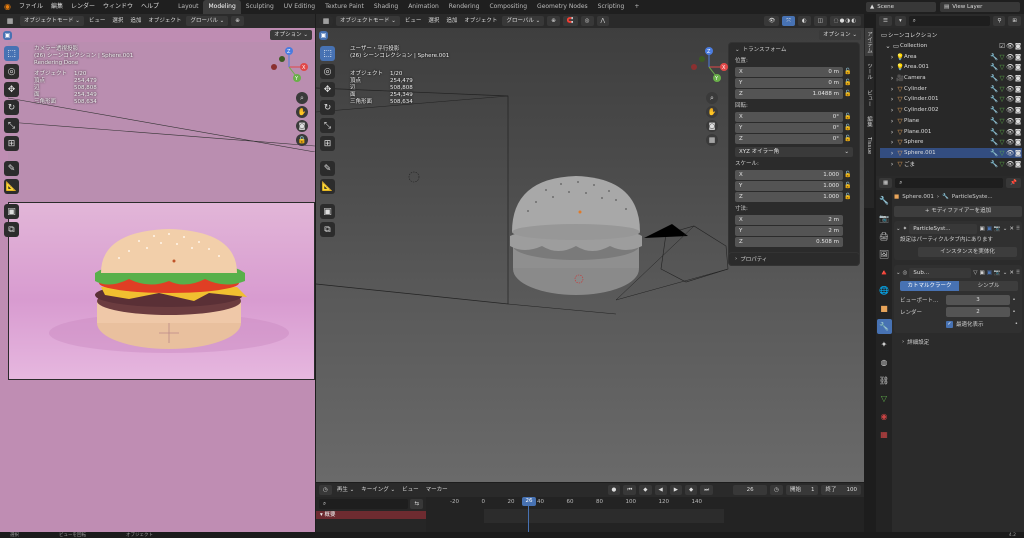 The height and width of the screenshot is (538, 1024). Describe the element at coordinates (789, 174) in the screenshot. I see `scale-x-field: X 1.000` at that location.